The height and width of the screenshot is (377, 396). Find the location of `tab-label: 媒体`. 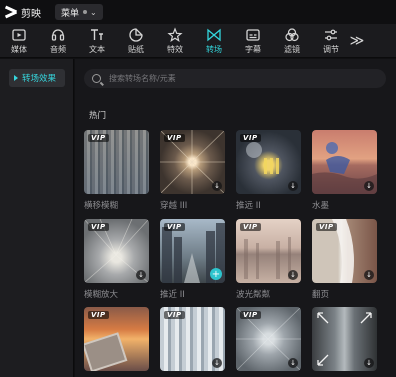

tab-label: 媒体 is located at coordinates (19, 49).